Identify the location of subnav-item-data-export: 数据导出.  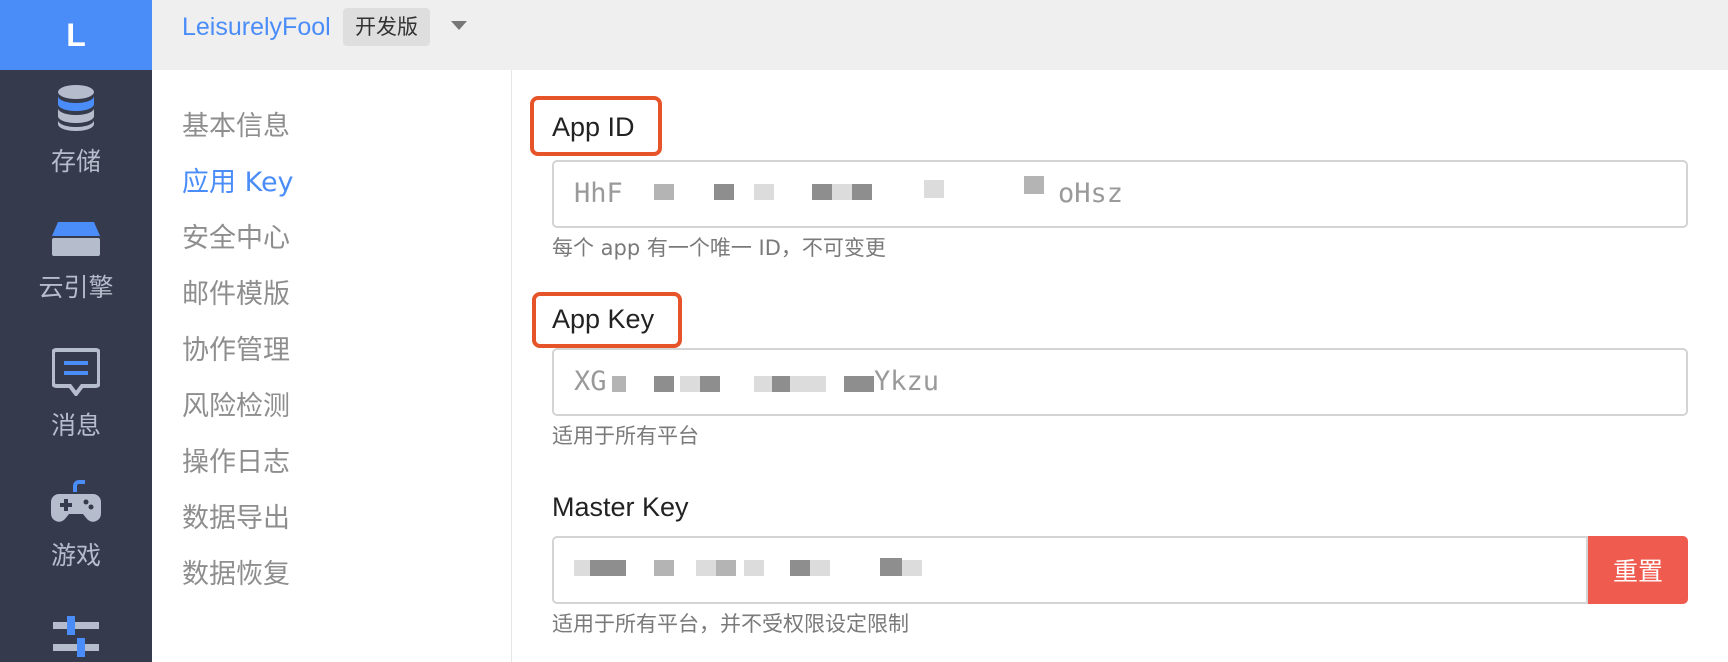
(236, 519).